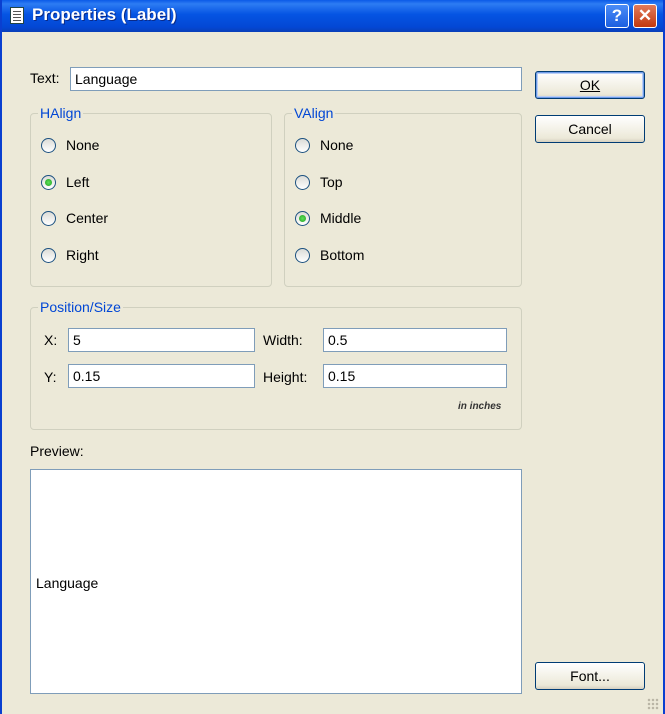 The height and width of the screenshot is (714, 665). I want to click on question-mark-icon: ?, so click(617, 15).